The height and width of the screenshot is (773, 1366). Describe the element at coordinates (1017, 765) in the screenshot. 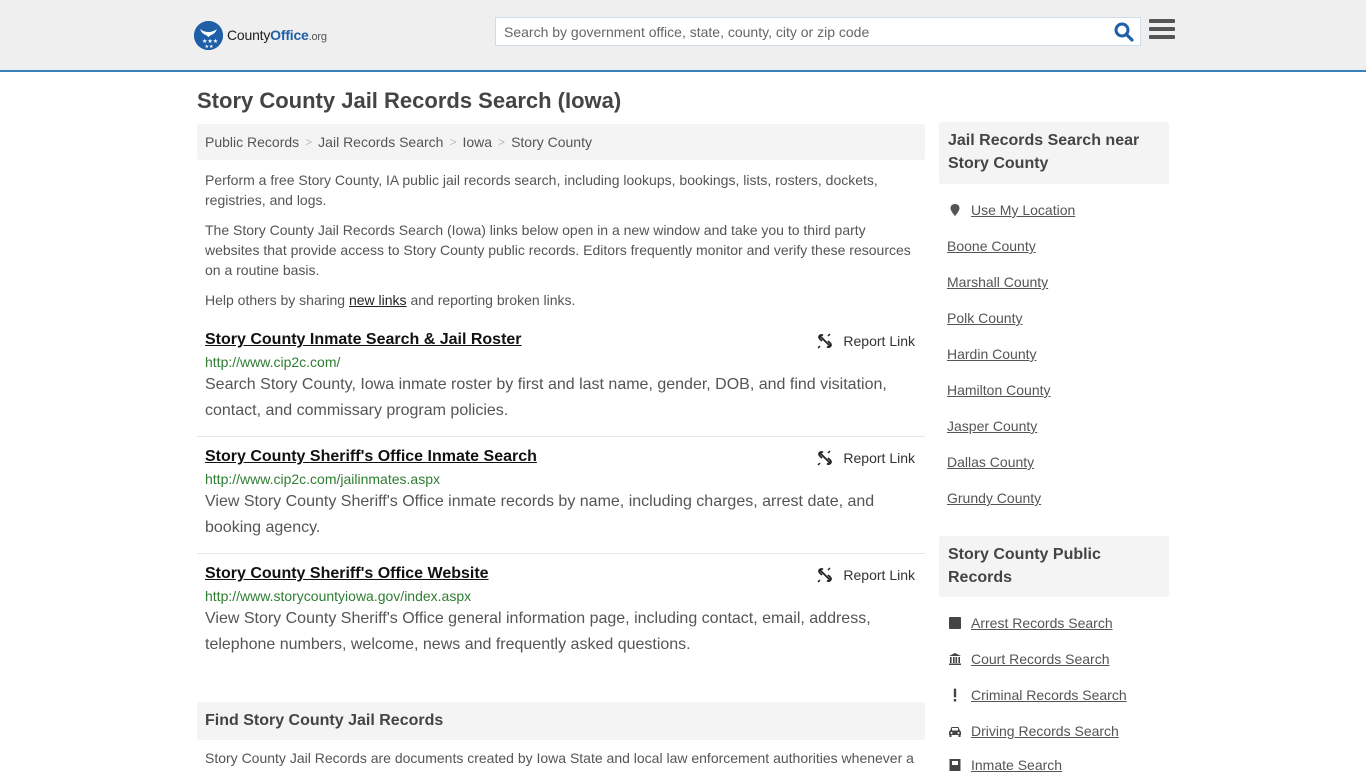

I see `inmate-search-label: Inmate Search` at that location.